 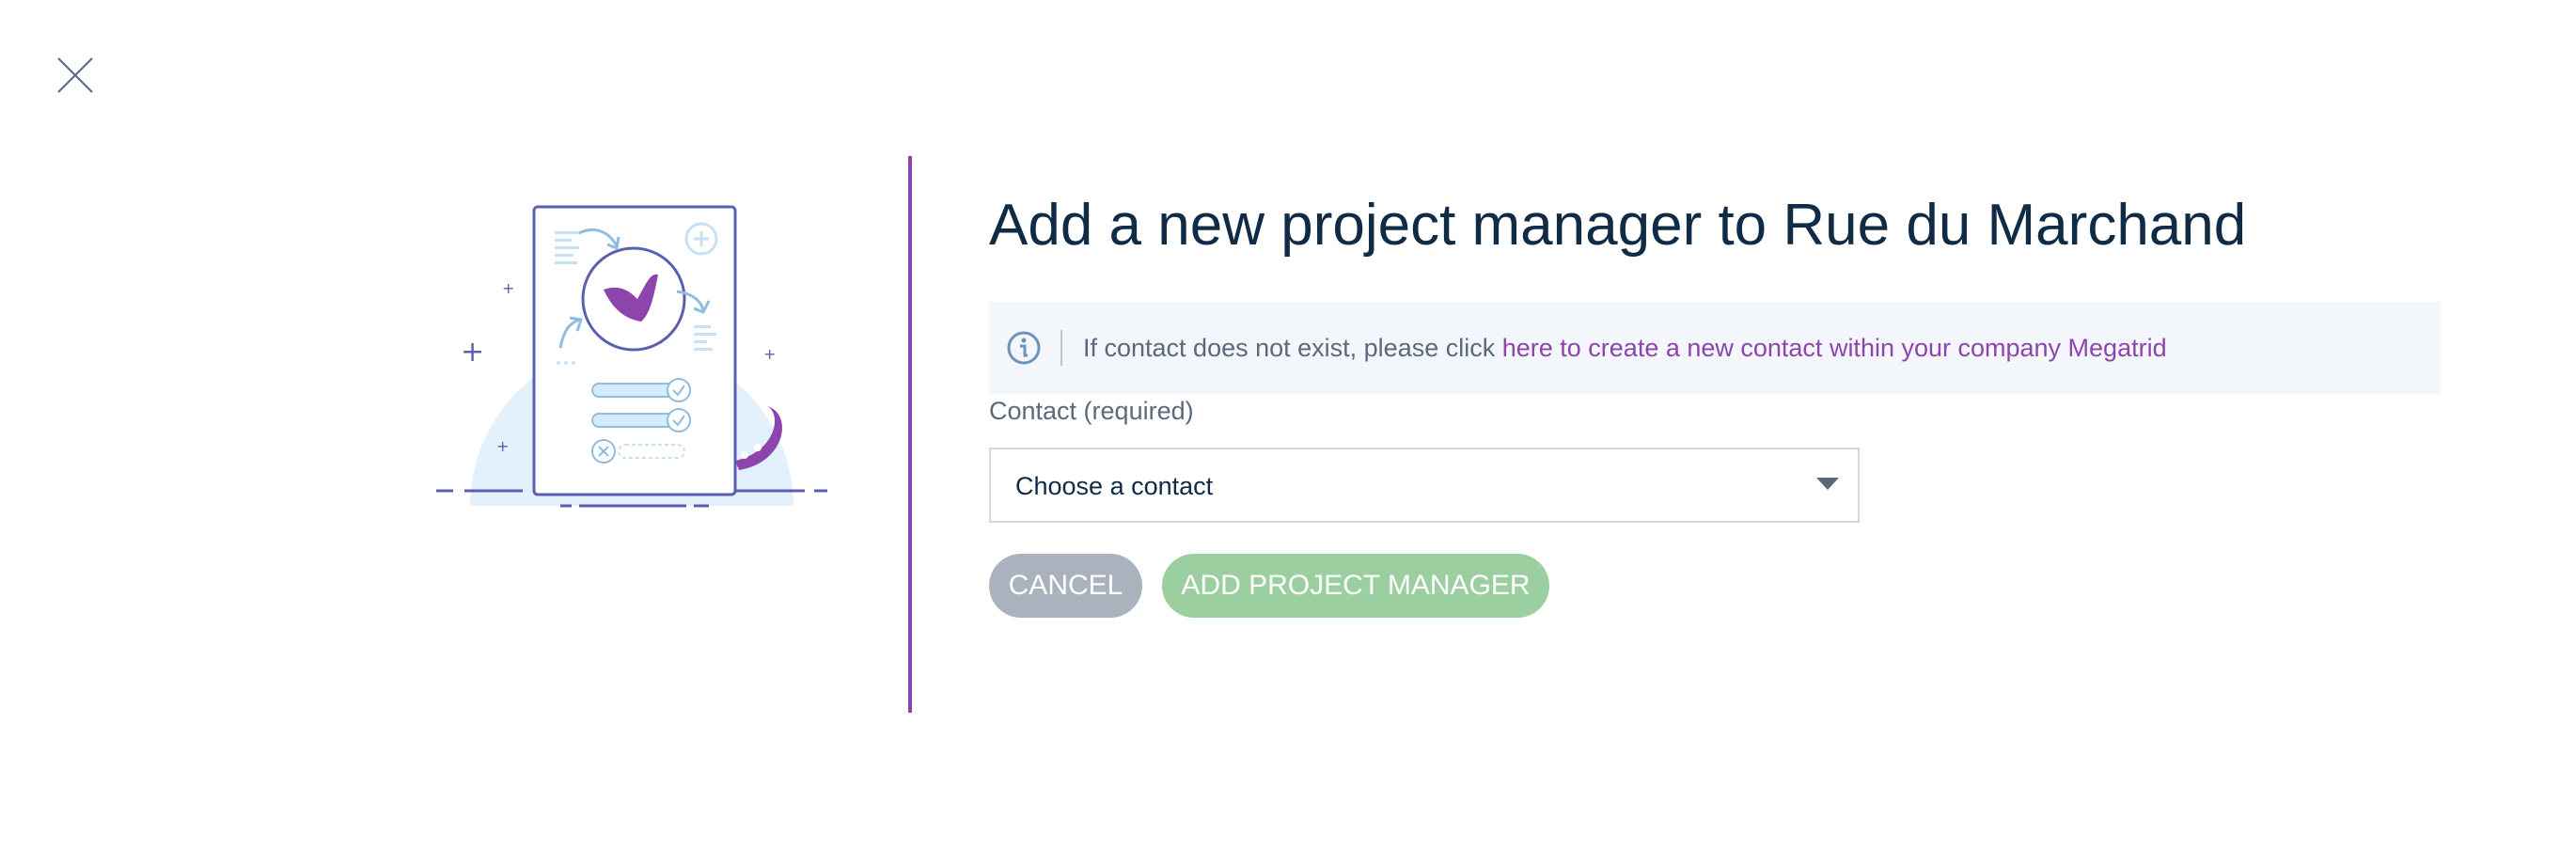 What do you see at coordinates (1425, 485) in the screenshot?
I see `contact-select: Choose a contact` at bounding box center [1425, 485].